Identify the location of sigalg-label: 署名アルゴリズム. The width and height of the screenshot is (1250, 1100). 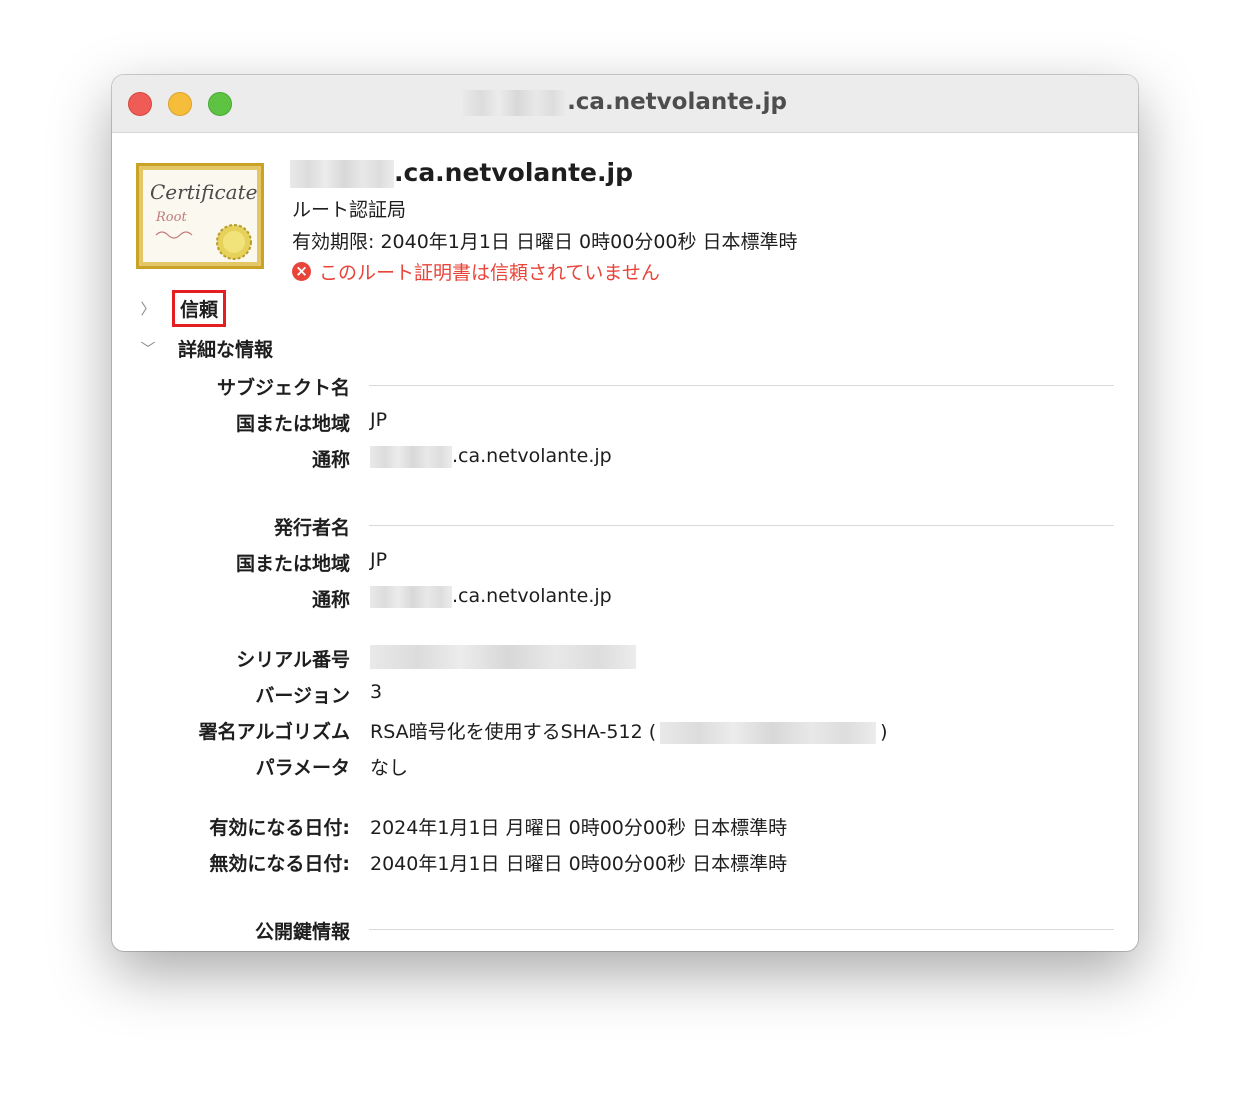
(274, 732).